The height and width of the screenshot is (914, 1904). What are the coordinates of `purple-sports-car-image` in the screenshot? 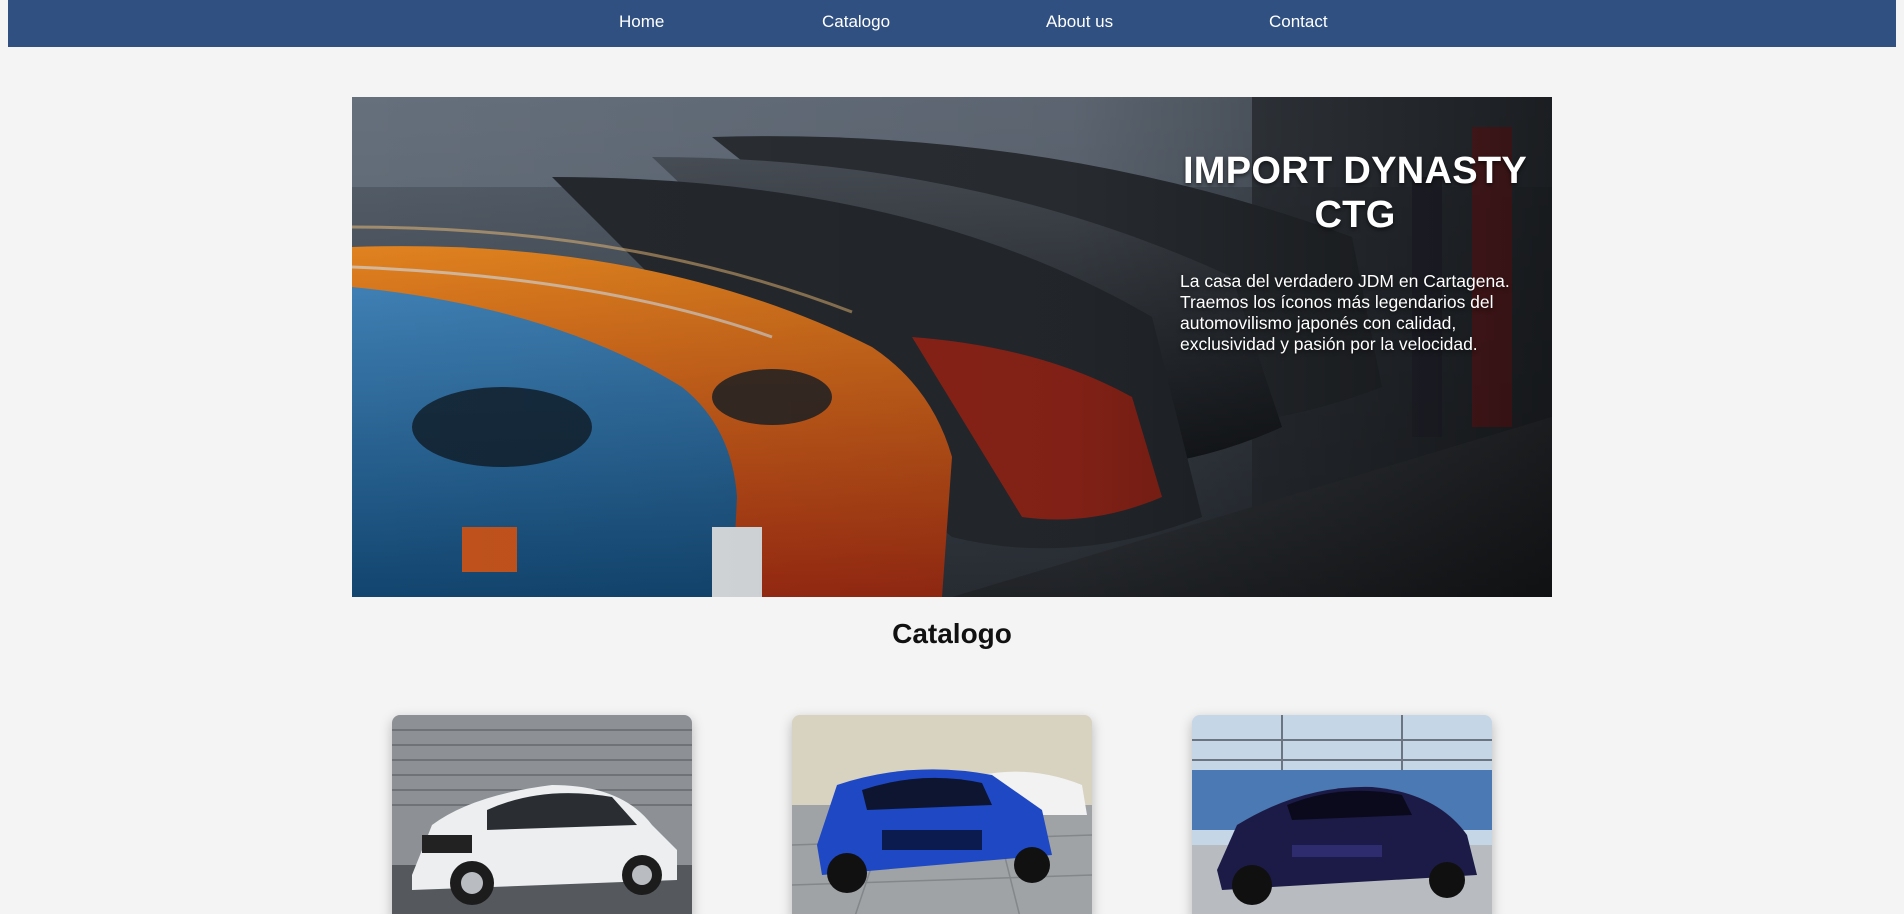 It's located at (1342, 814).